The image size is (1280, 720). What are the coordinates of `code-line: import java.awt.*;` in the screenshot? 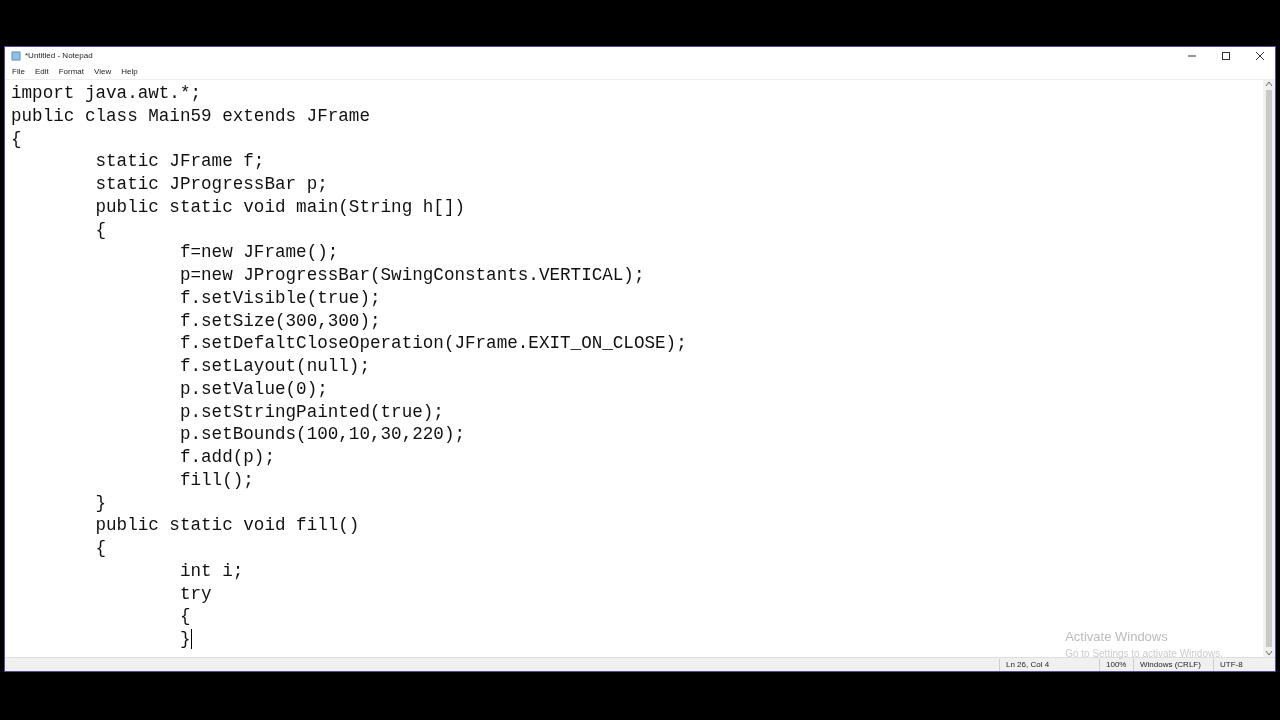 It's located at (106, 93).